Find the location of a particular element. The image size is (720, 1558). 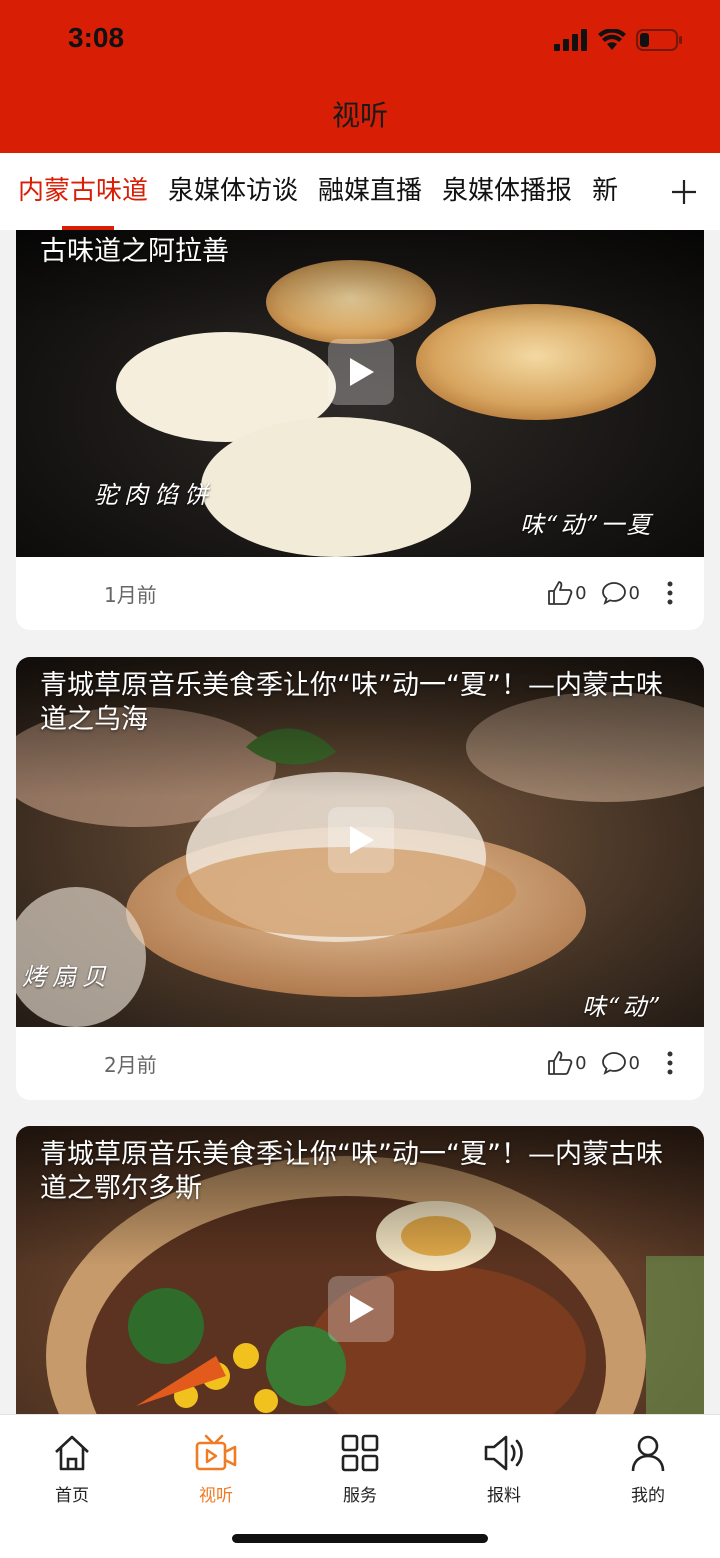

card-meta: 2月前 0 0 is located at coordinates (360, 1063).